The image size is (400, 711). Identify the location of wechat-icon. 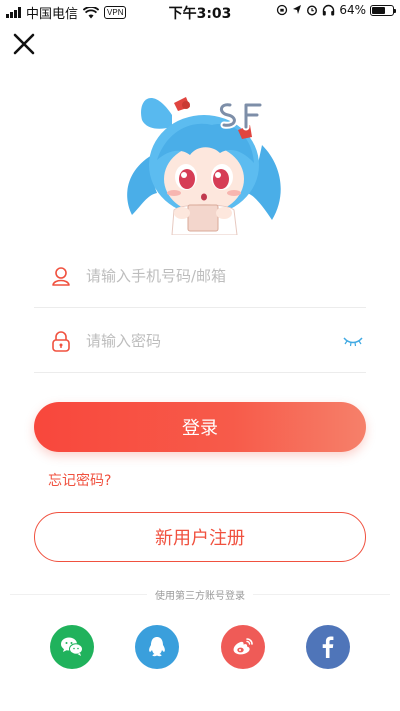
(72, 646).